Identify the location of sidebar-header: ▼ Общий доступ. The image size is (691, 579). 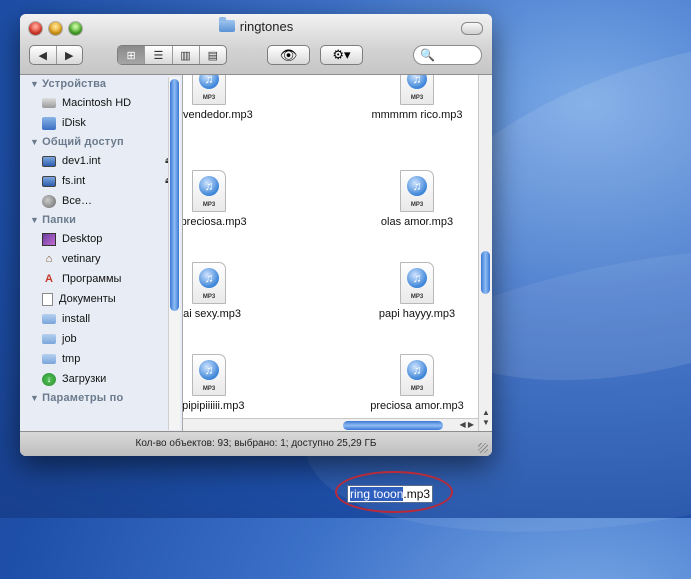
(101, 142).